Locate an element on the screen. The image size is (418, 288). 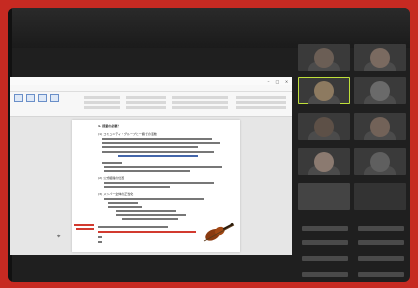
document-heading: 1. 授業の必要？ is located at coordinates (109, 126).